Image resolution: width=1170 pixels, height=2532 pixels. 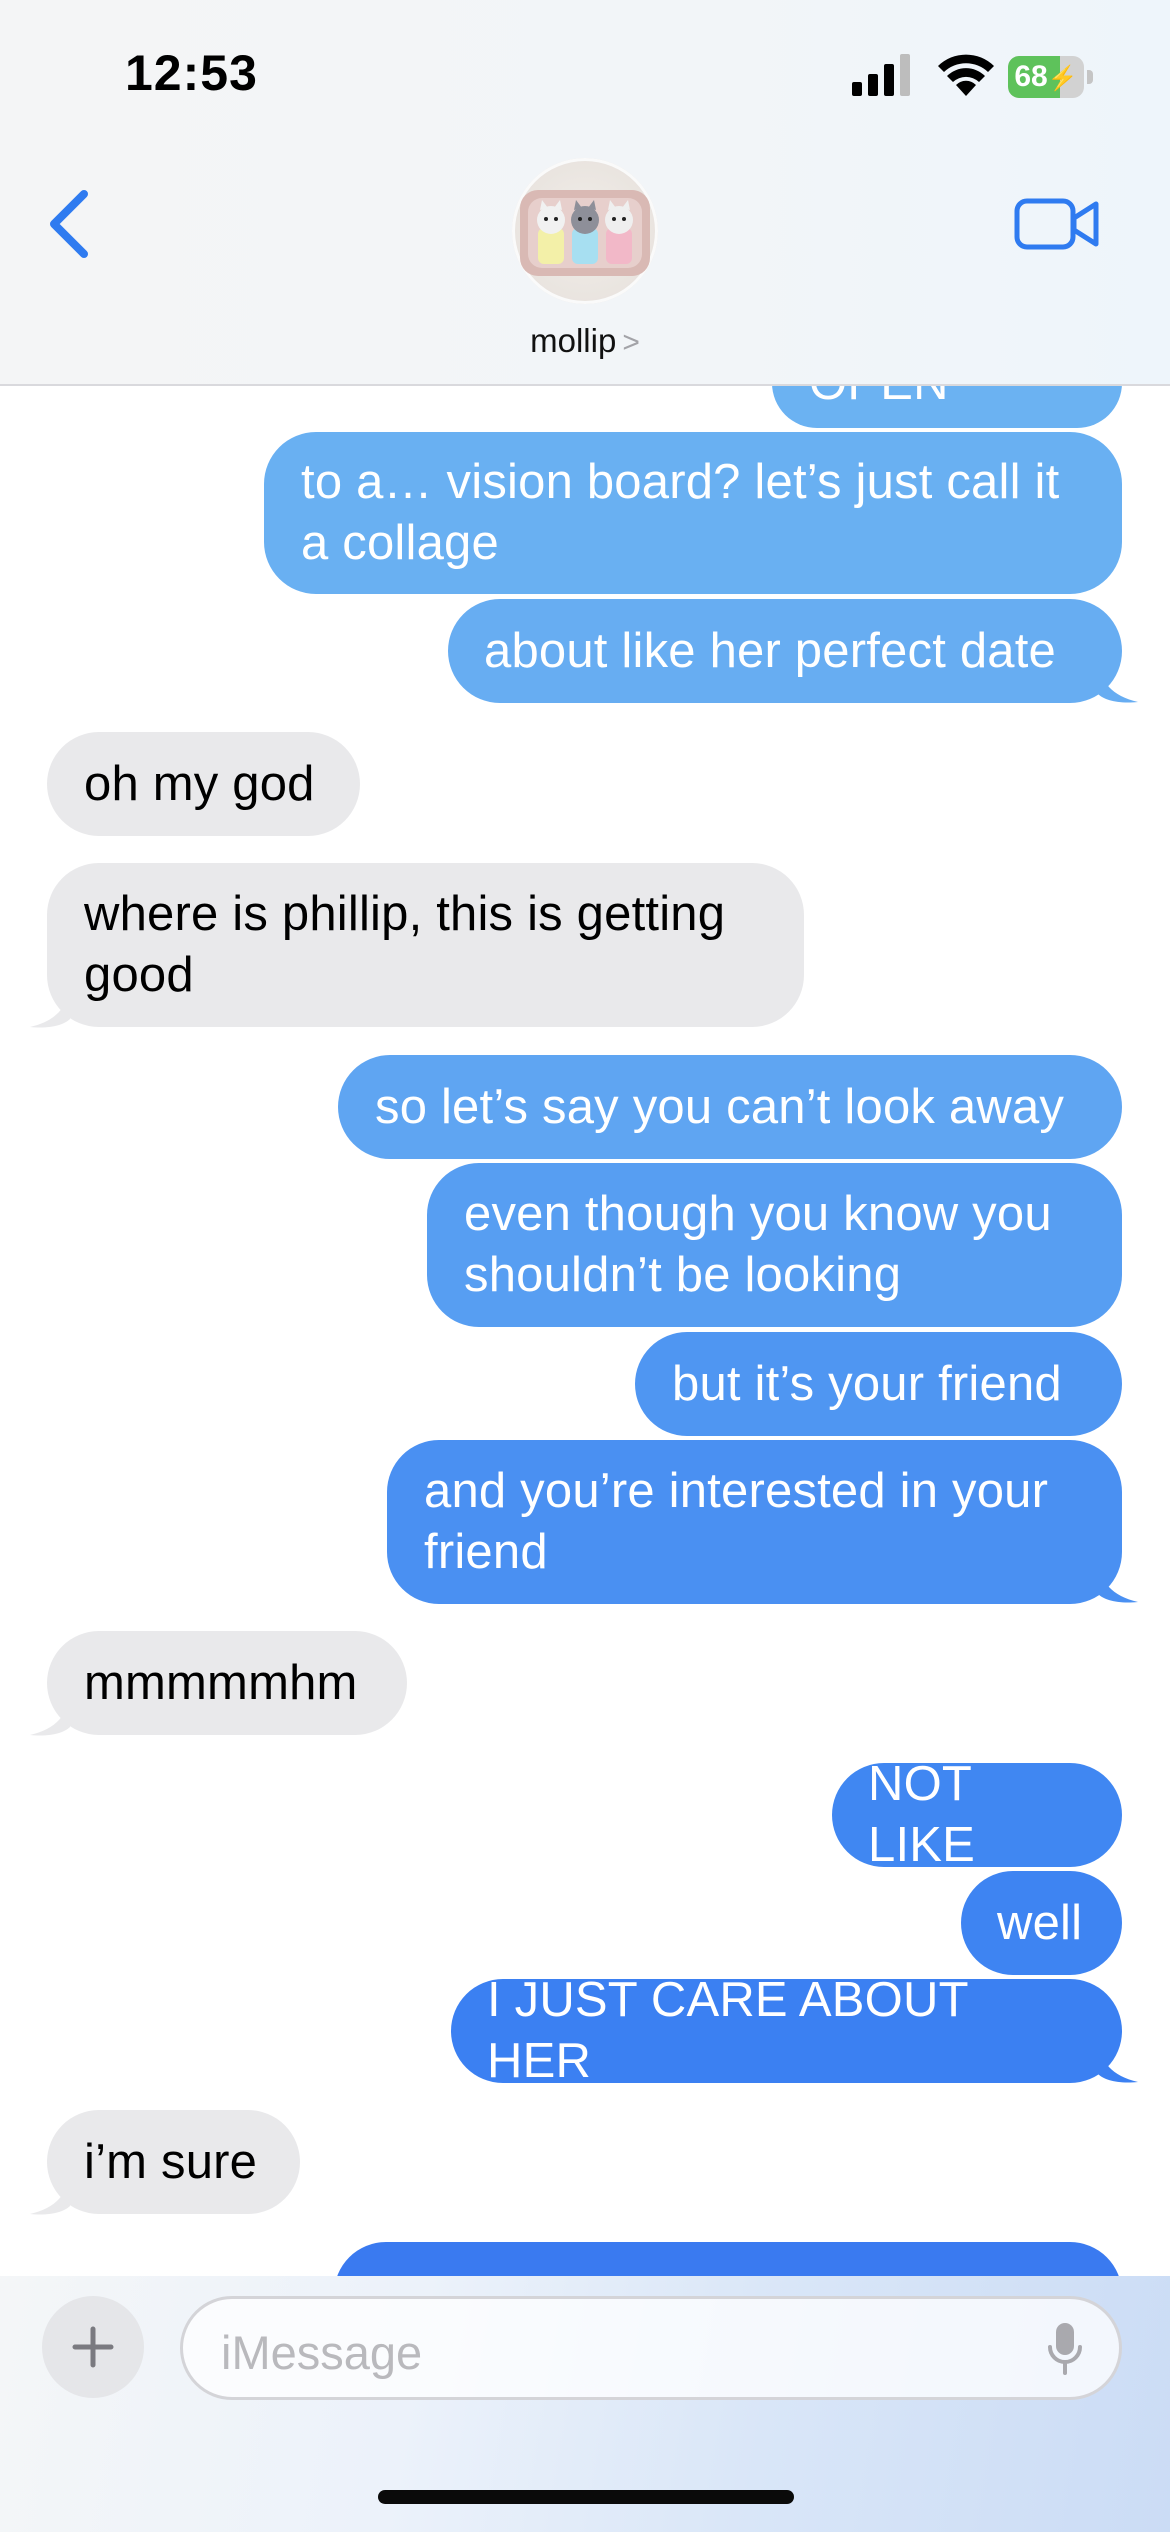 I want to click on wifi-icon, so click(x=966, y=75).